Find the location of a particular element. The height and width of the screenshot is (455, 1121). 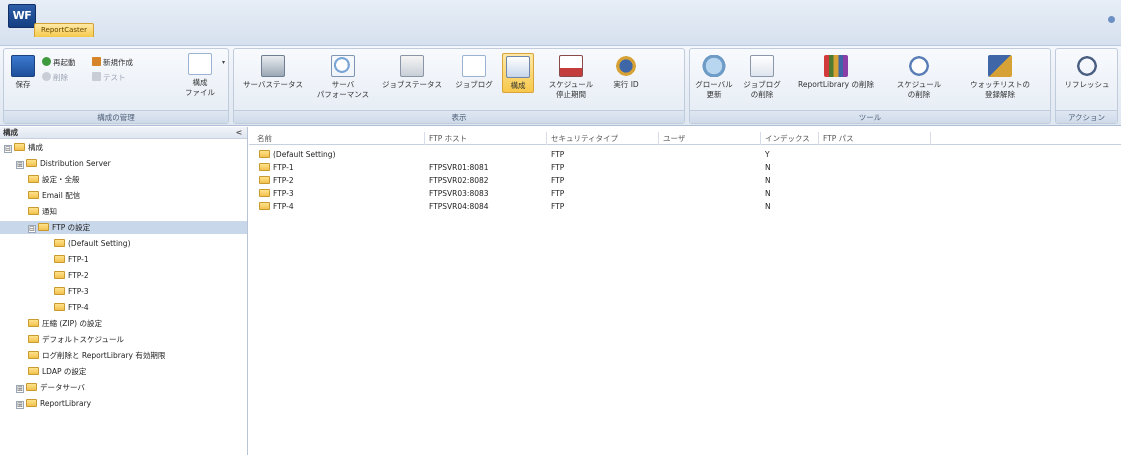

table-row: FTP-2 FTPSVR02:8082 FTP N is located at coordinates (685, 180).